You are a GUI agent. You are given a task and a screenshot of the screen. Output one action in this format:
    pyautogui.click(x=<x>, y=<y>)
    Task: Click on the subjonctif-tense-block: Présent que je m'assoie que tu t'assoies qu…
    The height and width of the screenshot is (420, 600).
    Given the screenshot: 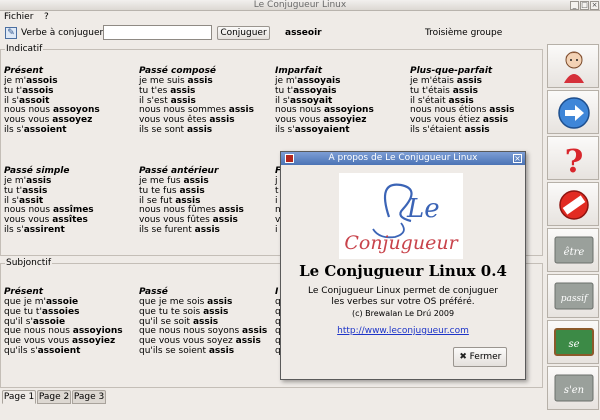 What is the action you would take?
    pyautogui.click(x=71, y=322)
    